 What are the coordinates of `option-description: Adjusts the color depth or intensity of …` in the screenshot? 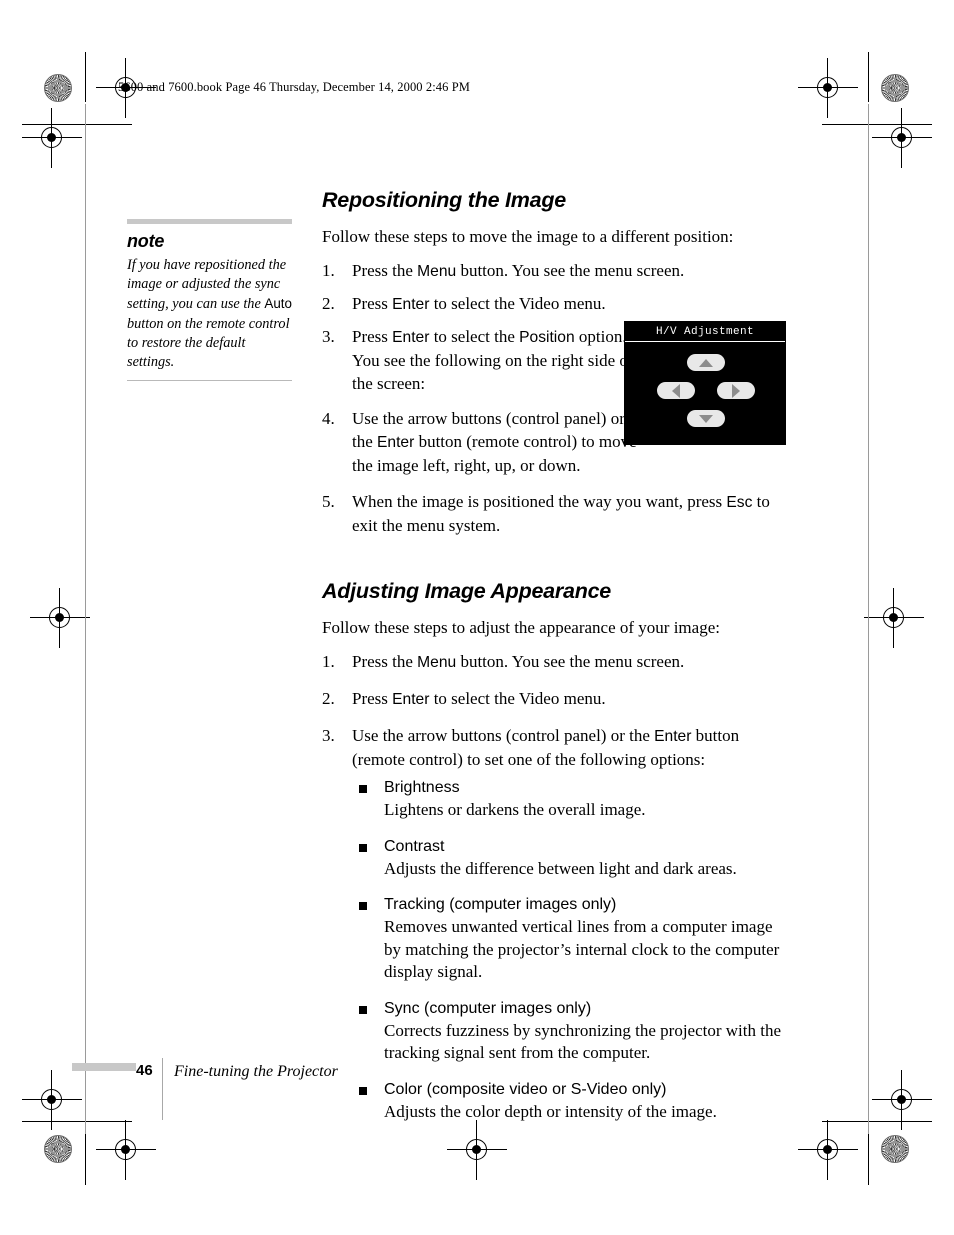 It's located at (550, 1111).